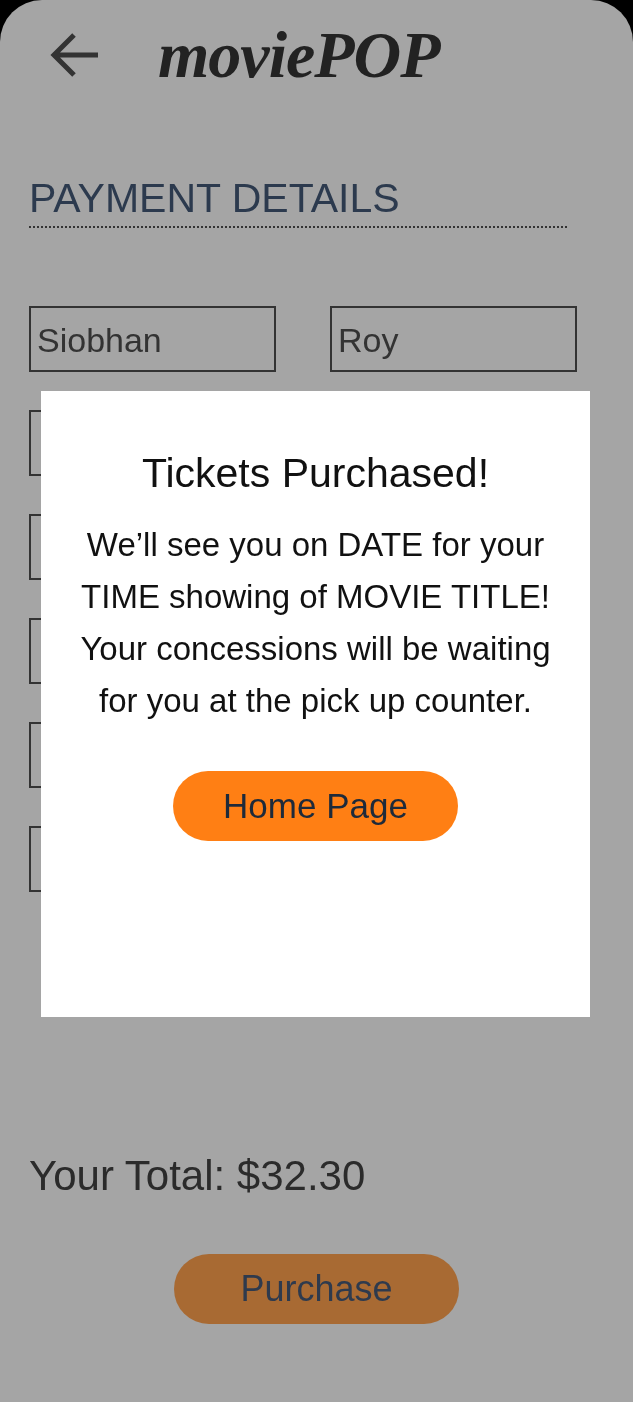  What do you see at coordinates (315, 473) in the screenshot?
I see `dialog-title: Tickets Purchased!` at bounding box center [315, 473].